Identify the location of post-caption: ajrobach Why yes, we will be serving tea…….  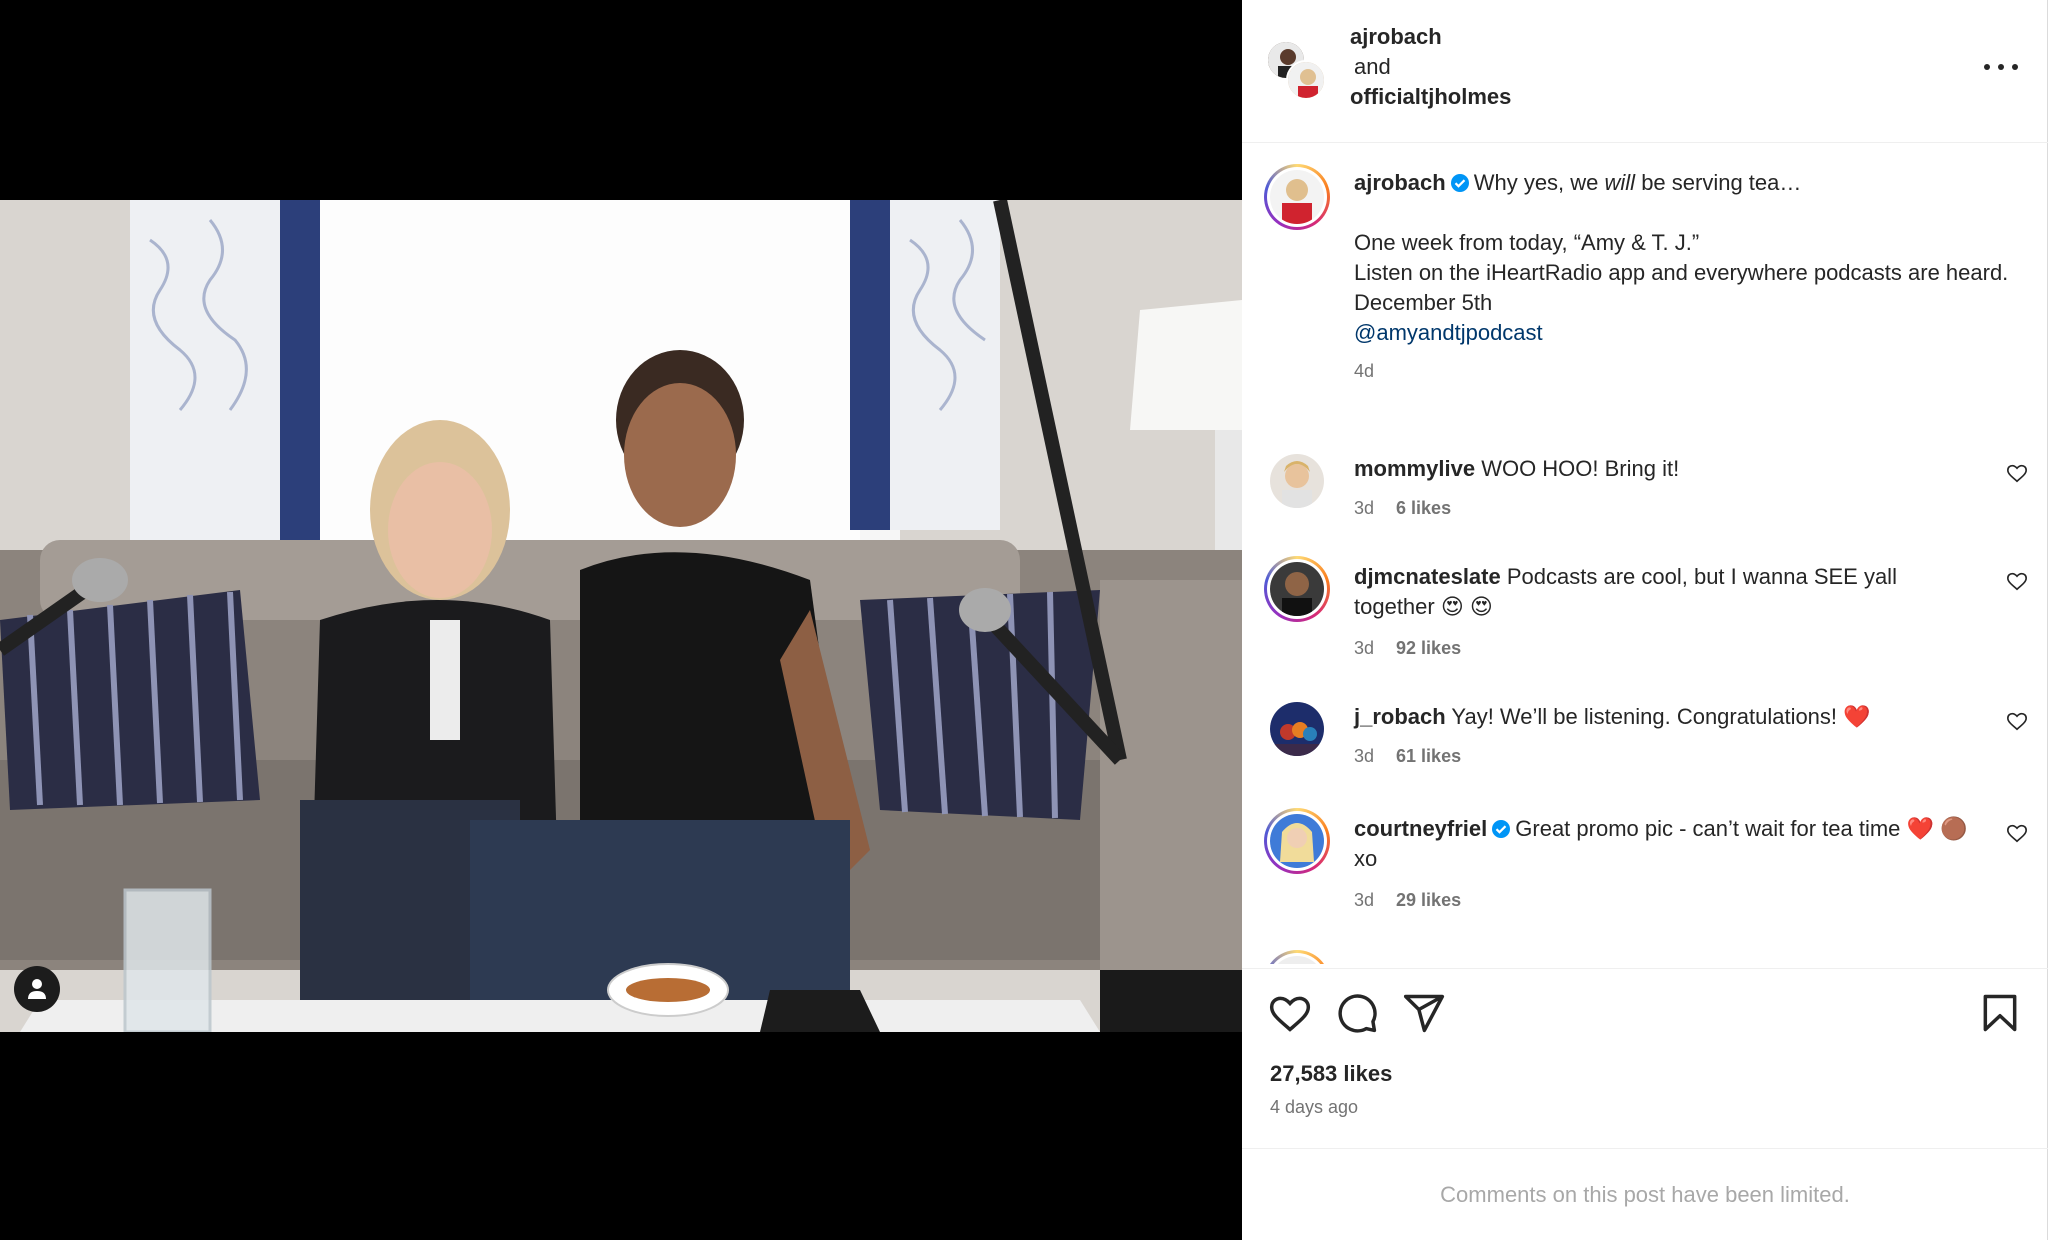
(1684, 277).